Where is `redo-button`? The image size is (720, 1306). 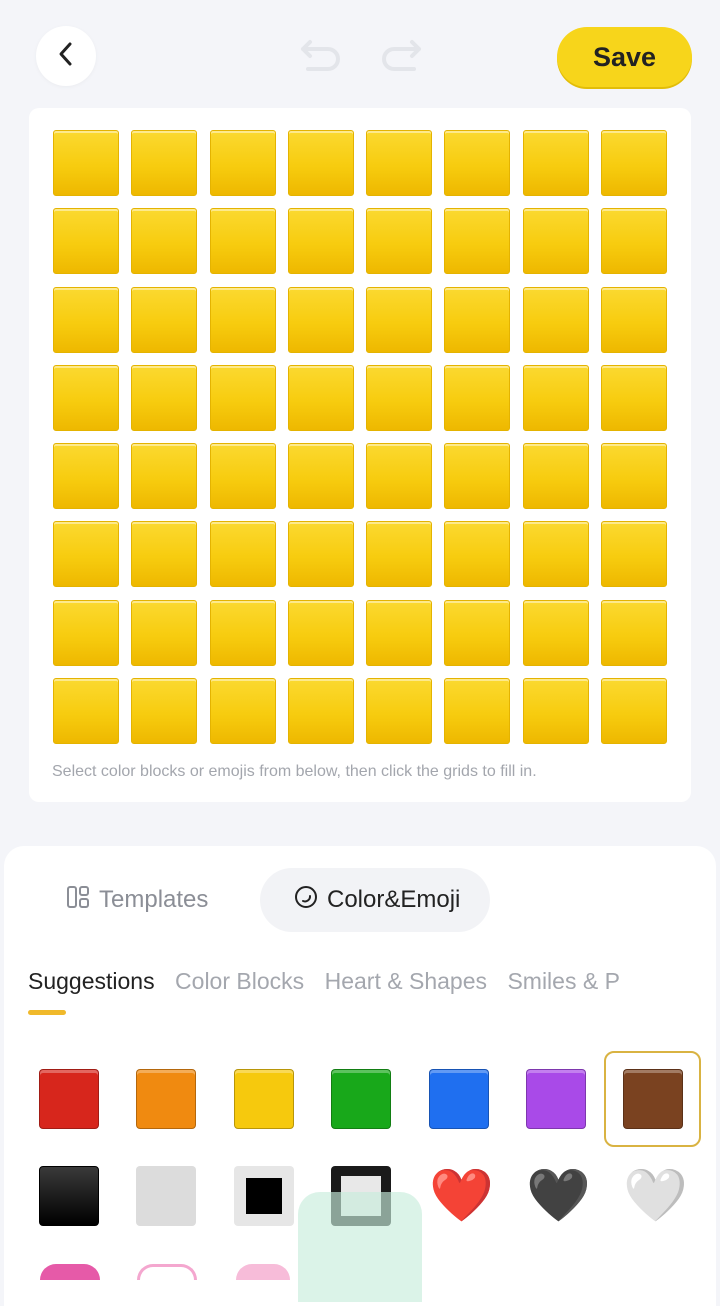
redo-button is located at coordinates (401, 58).